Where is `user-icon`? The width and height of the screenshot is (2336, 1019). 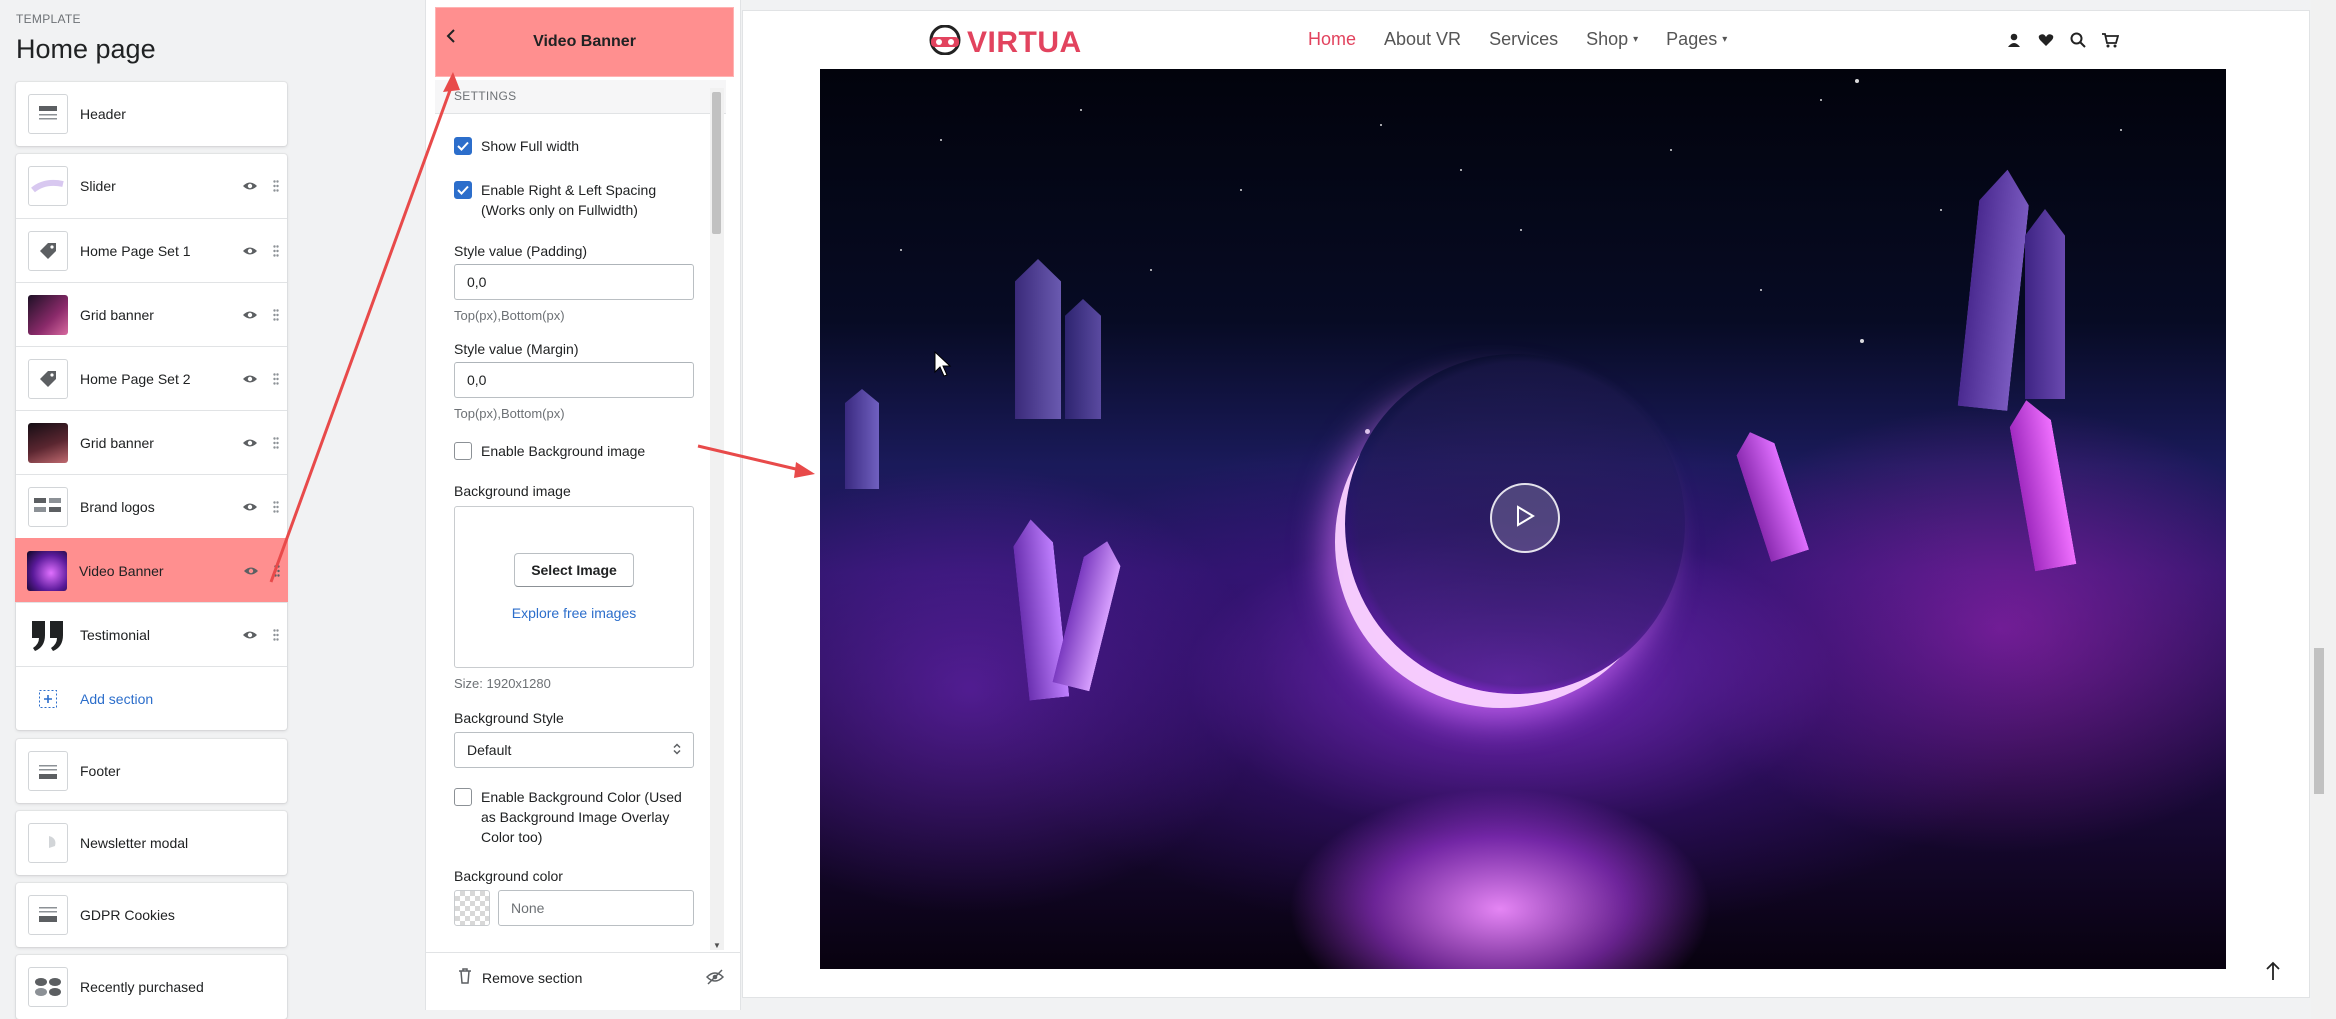 user-icon is located at coordinates (2014, 40).